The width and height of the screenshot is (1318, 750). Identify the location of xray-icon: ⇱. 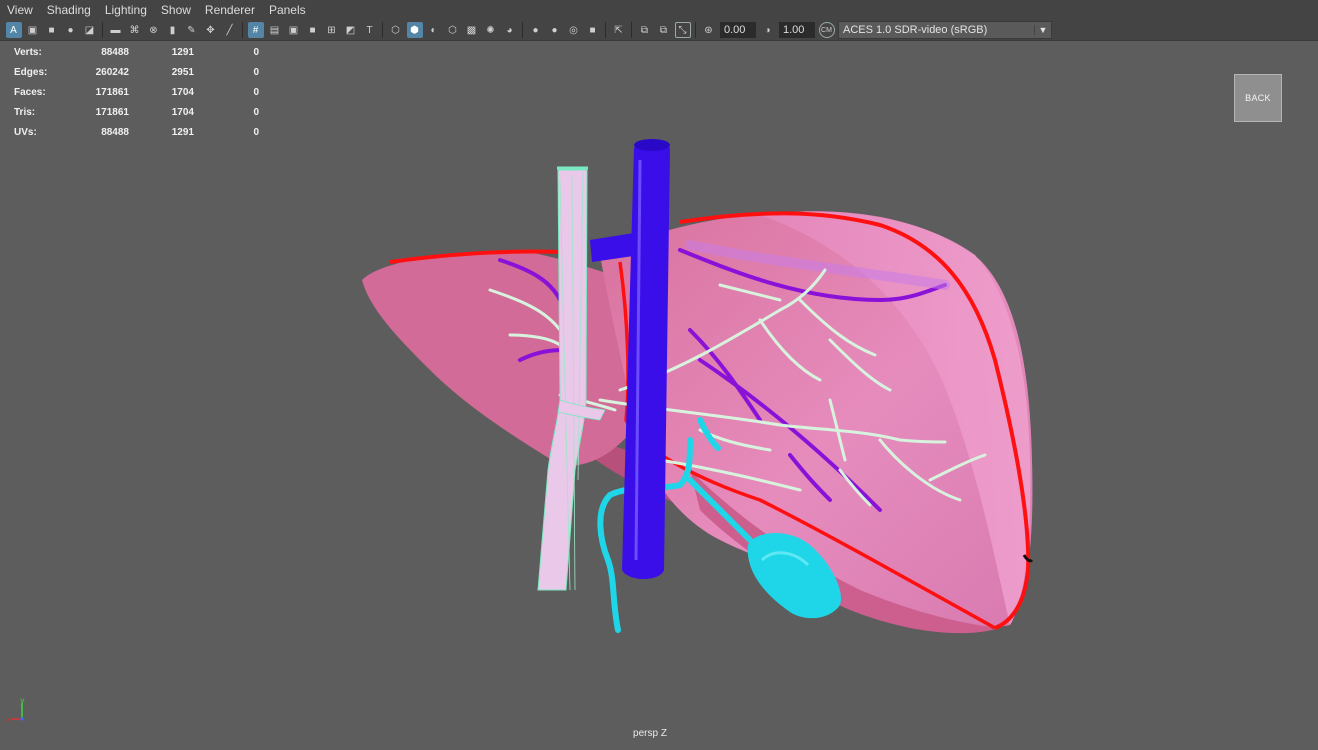
(619, 30).